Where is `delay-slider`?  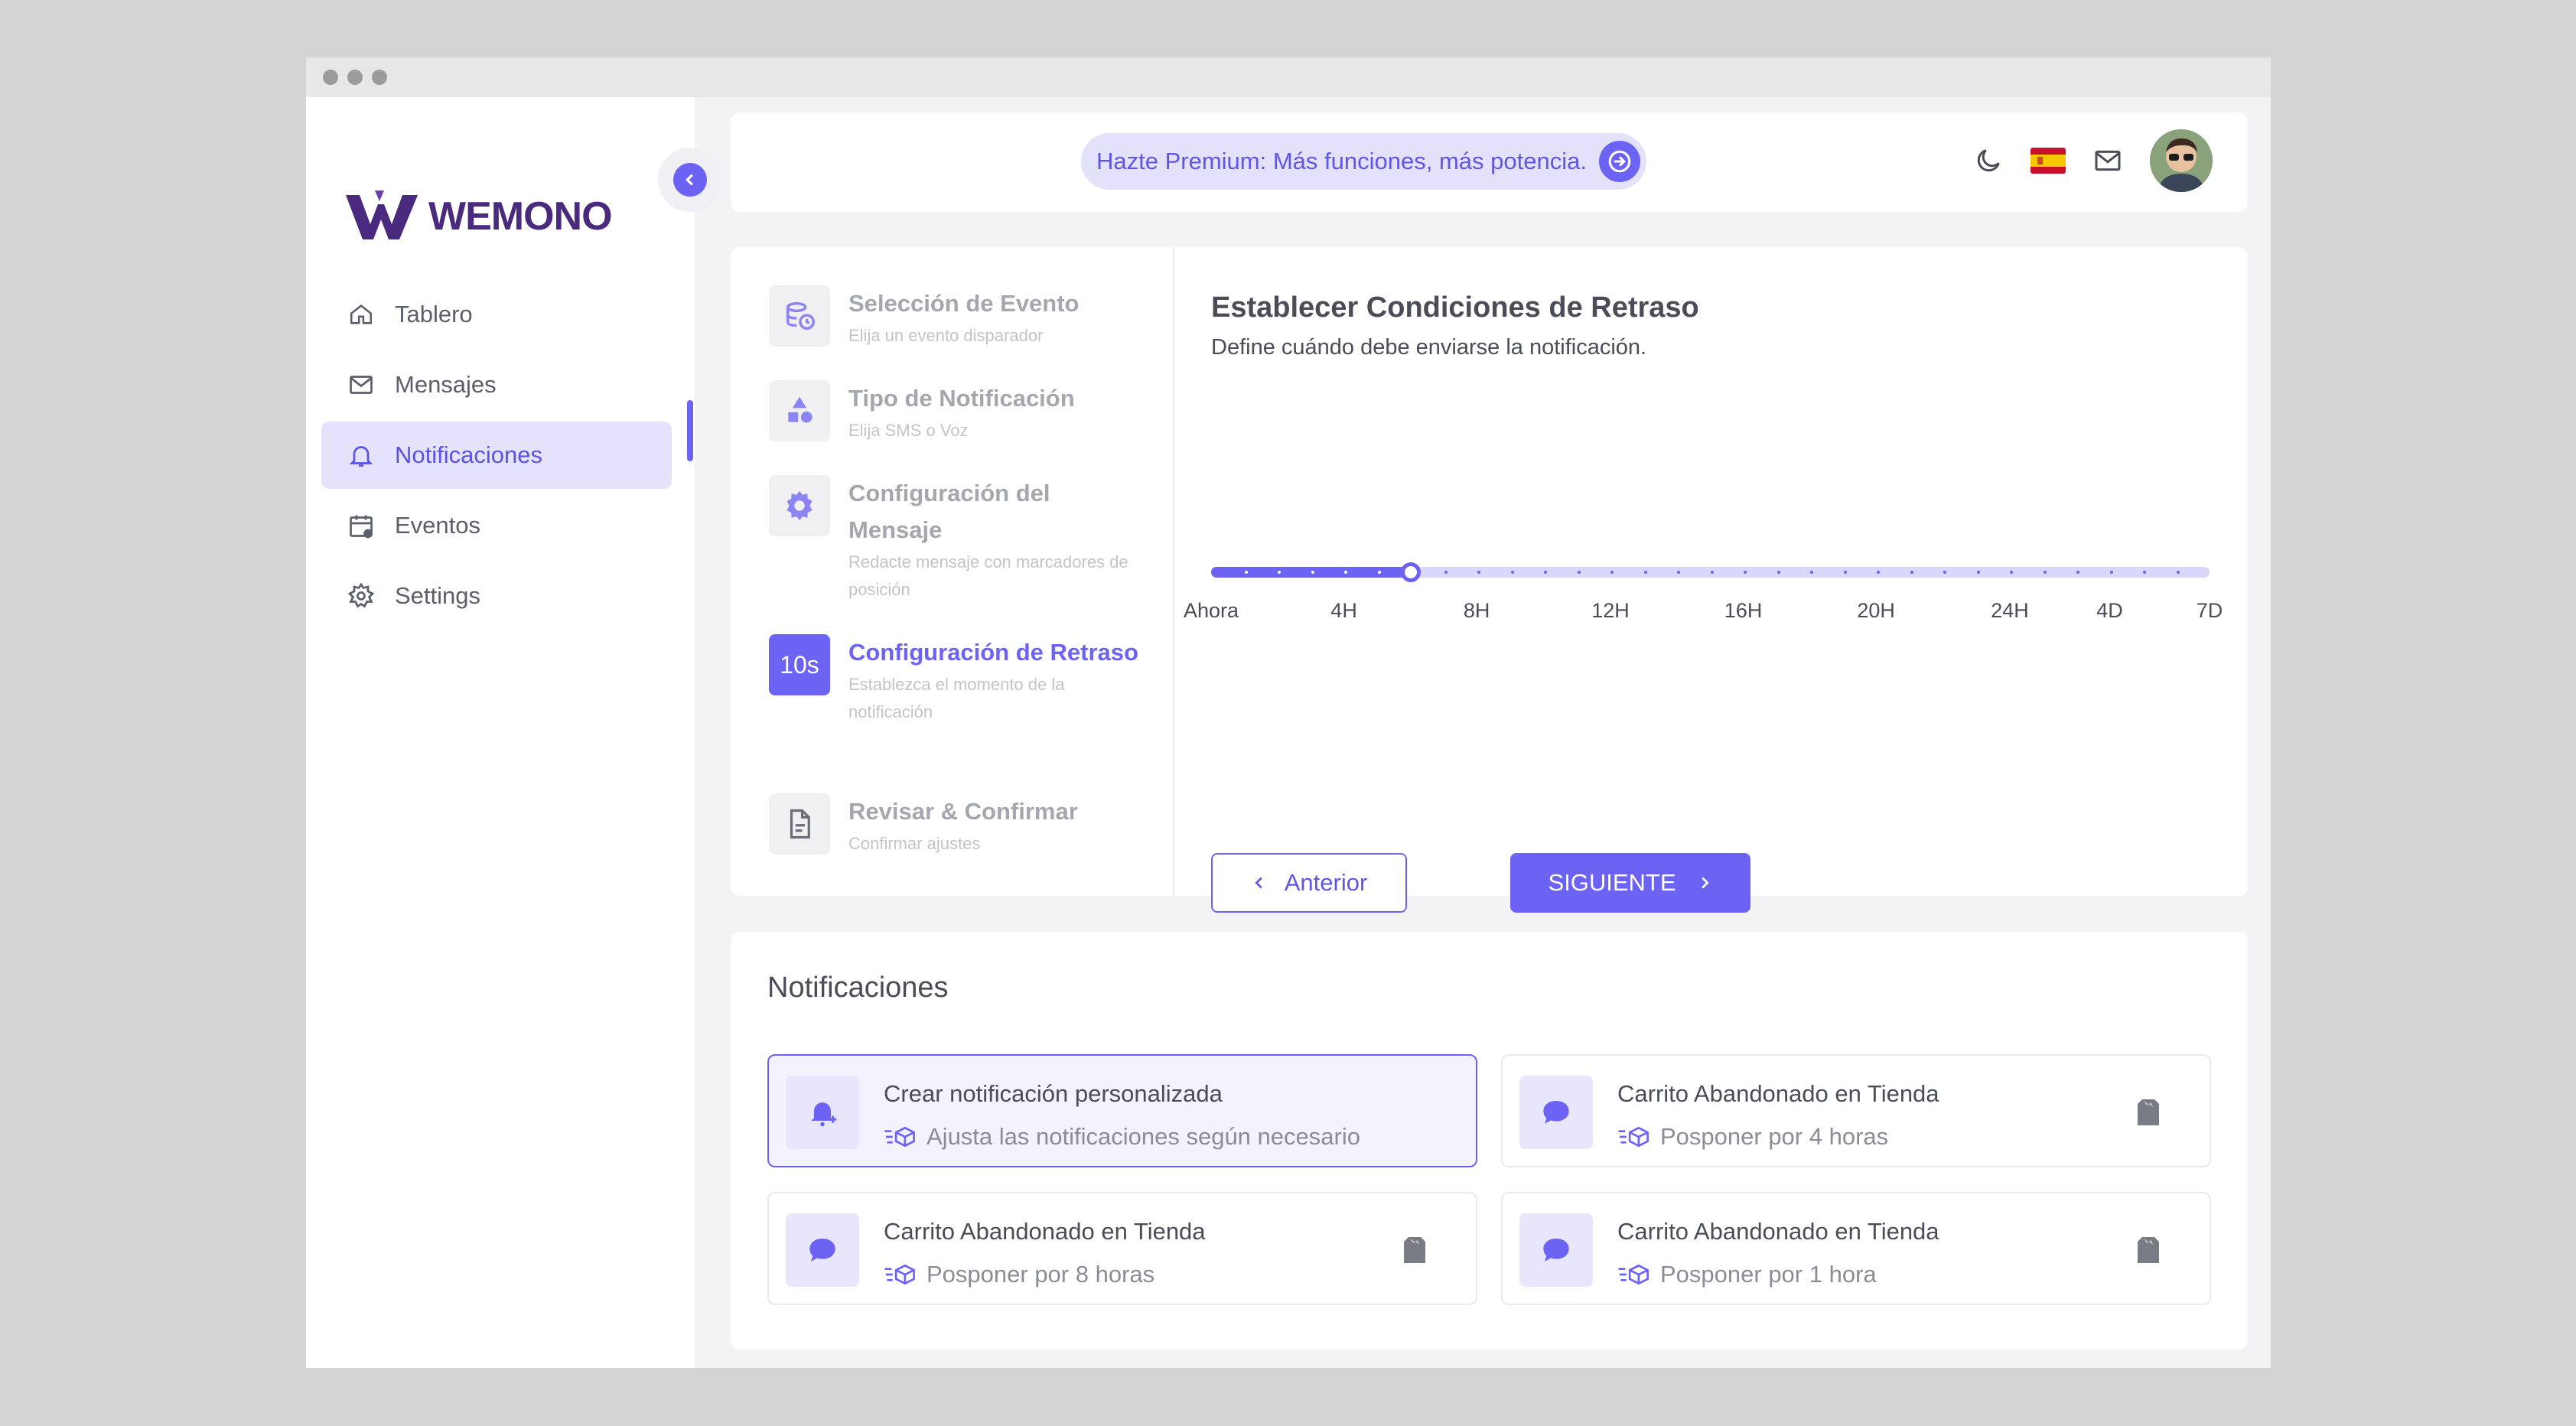
delay-slider is located at coordinates (1711, 572).